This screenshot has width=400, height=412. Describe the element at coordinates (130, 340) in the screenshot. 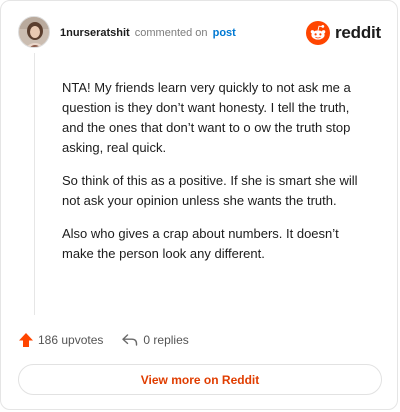

I see `reply-arrow-icon` at that location.